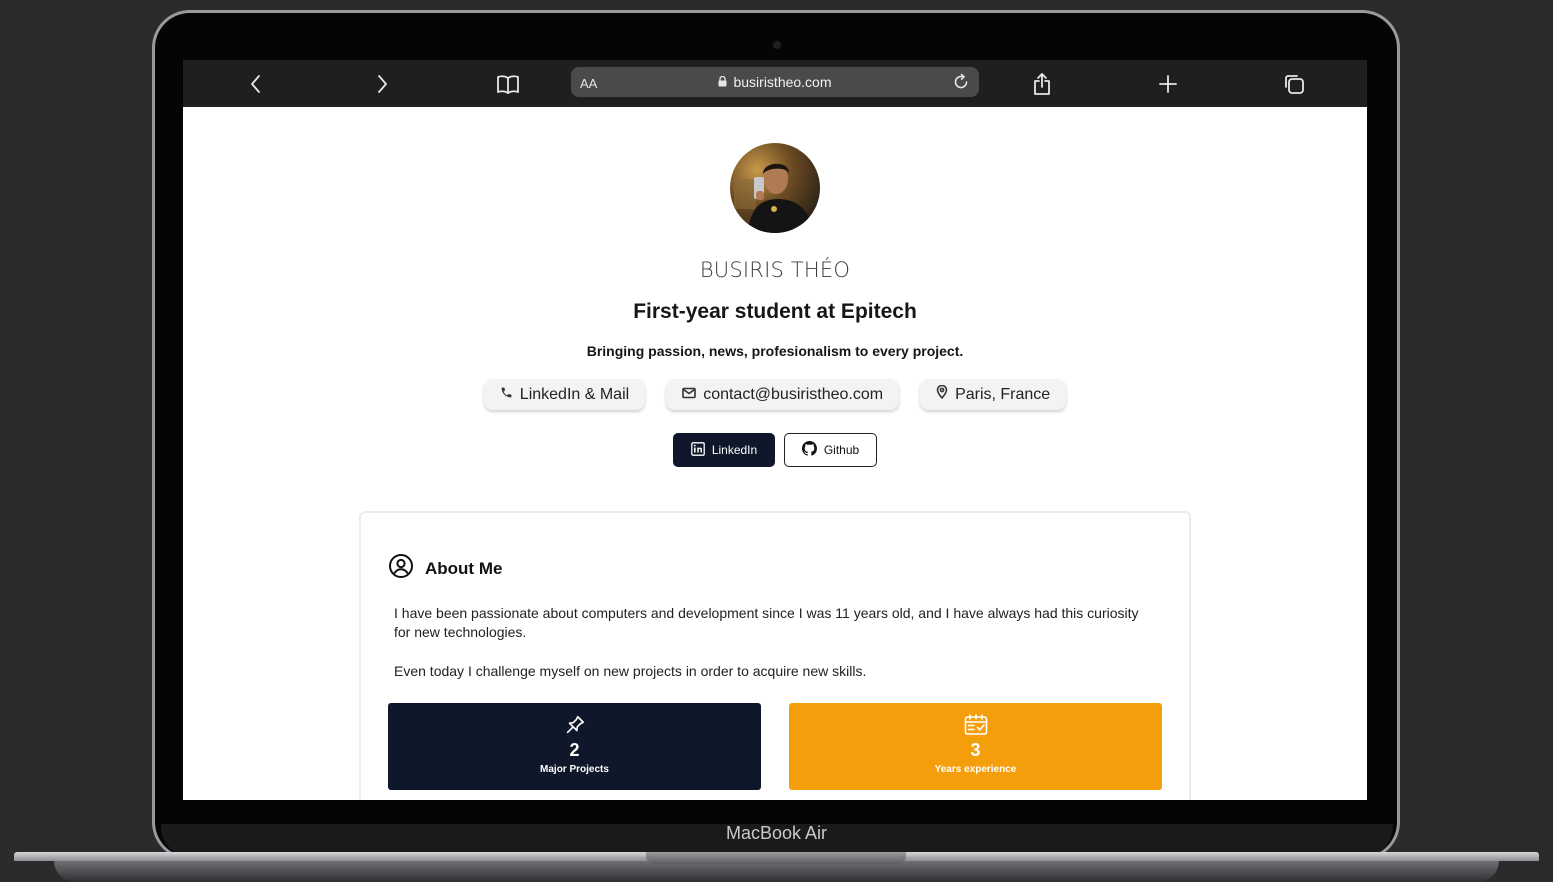 Image resolution: width=1553 pixels, height=882 pixels. I want to click on calendar-check-icon, so click(975, 725).